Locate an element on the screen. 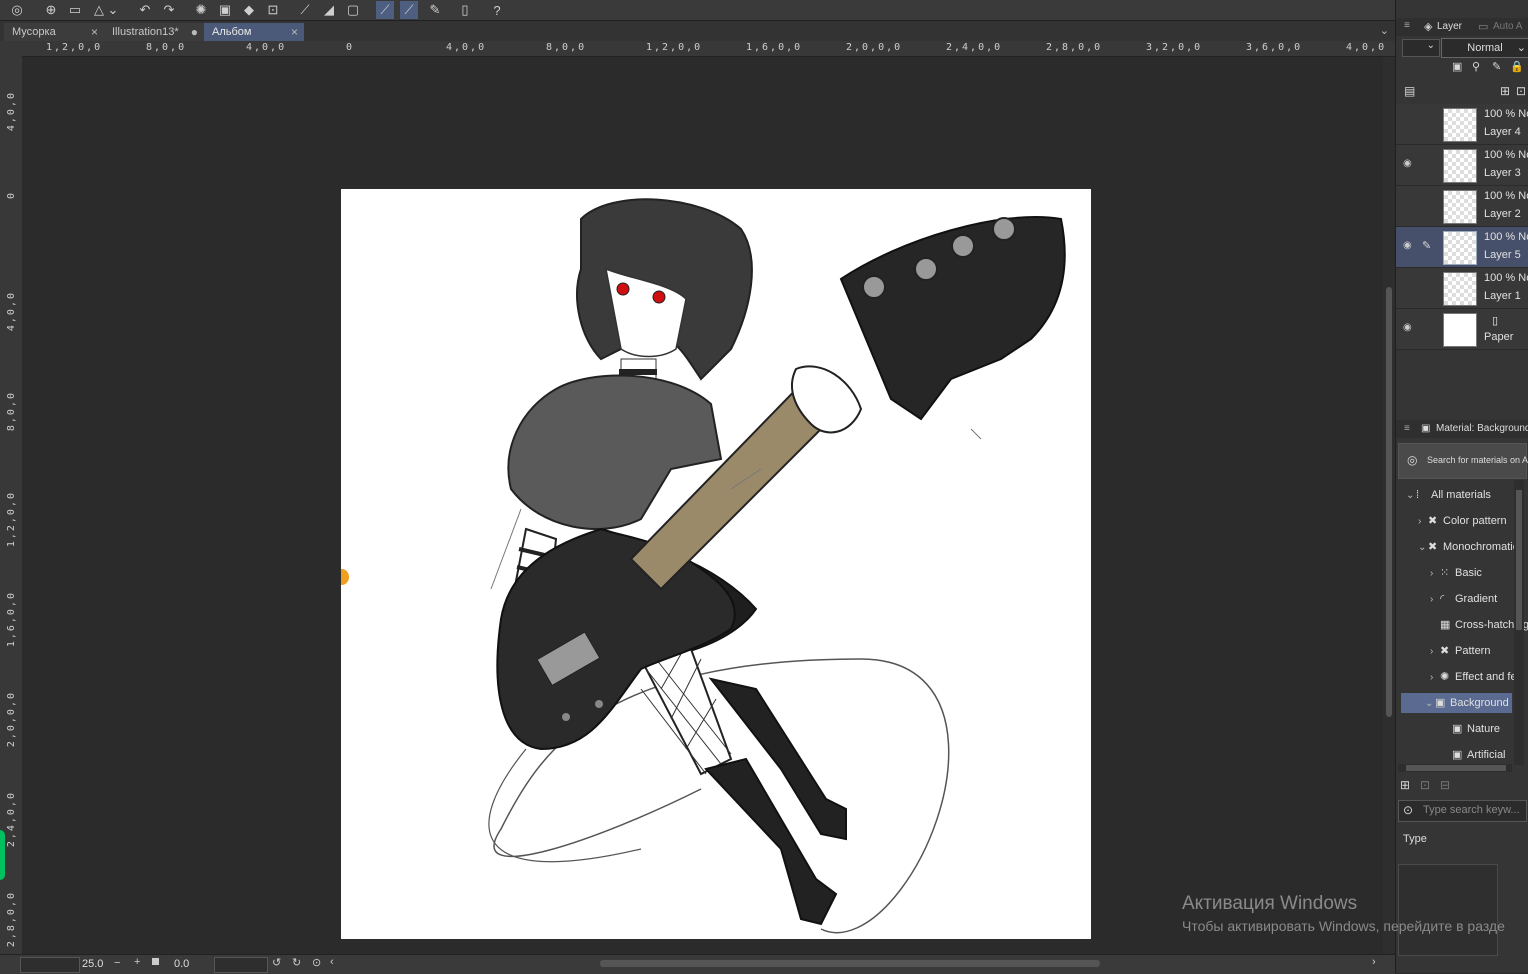 This screenshot has width=1528, height=974. tab-album: Альбом × is located at coordinates (254, 32).